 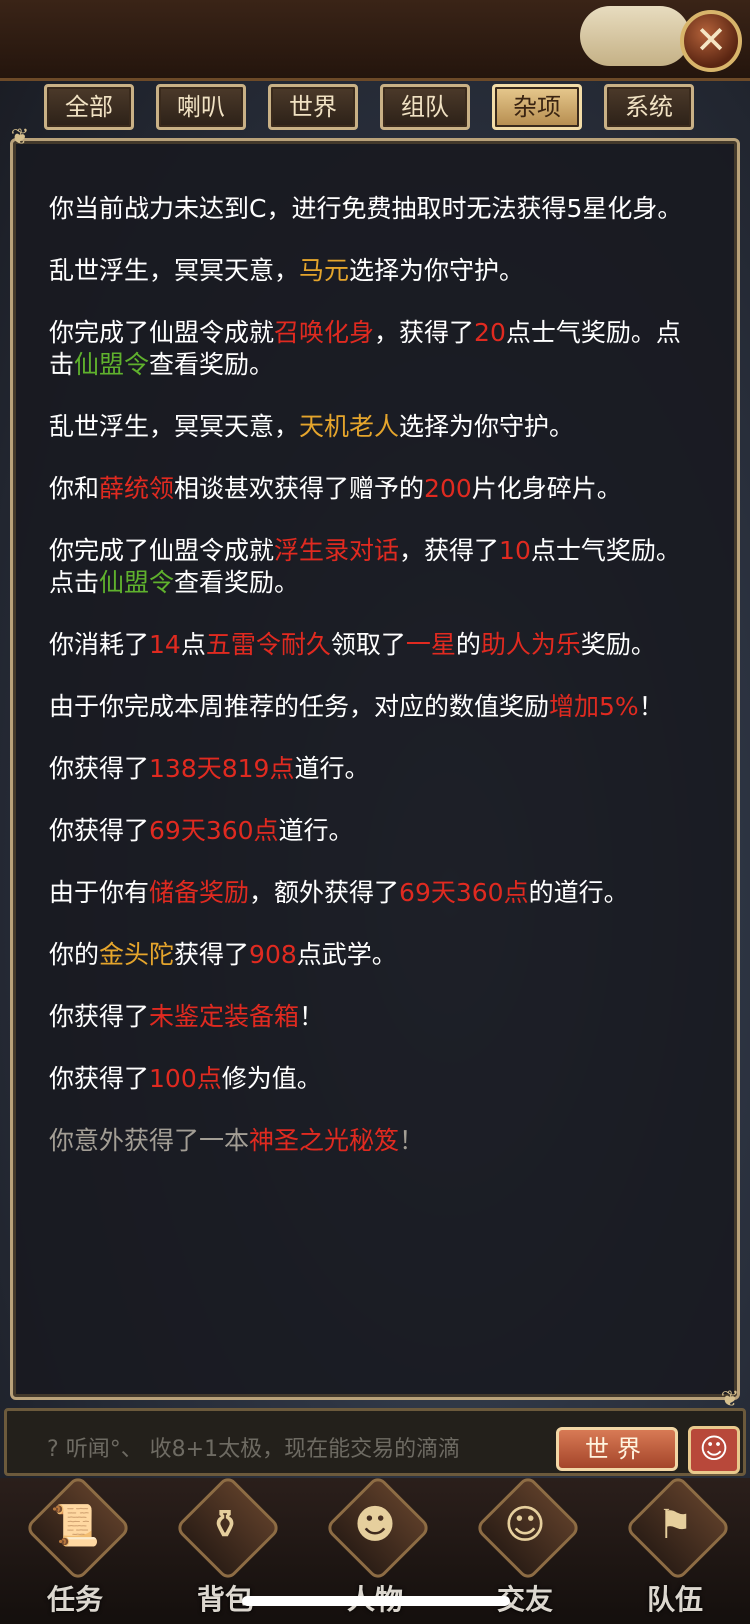 I want to click on message-text: 你的, so click(x=74, y=954).